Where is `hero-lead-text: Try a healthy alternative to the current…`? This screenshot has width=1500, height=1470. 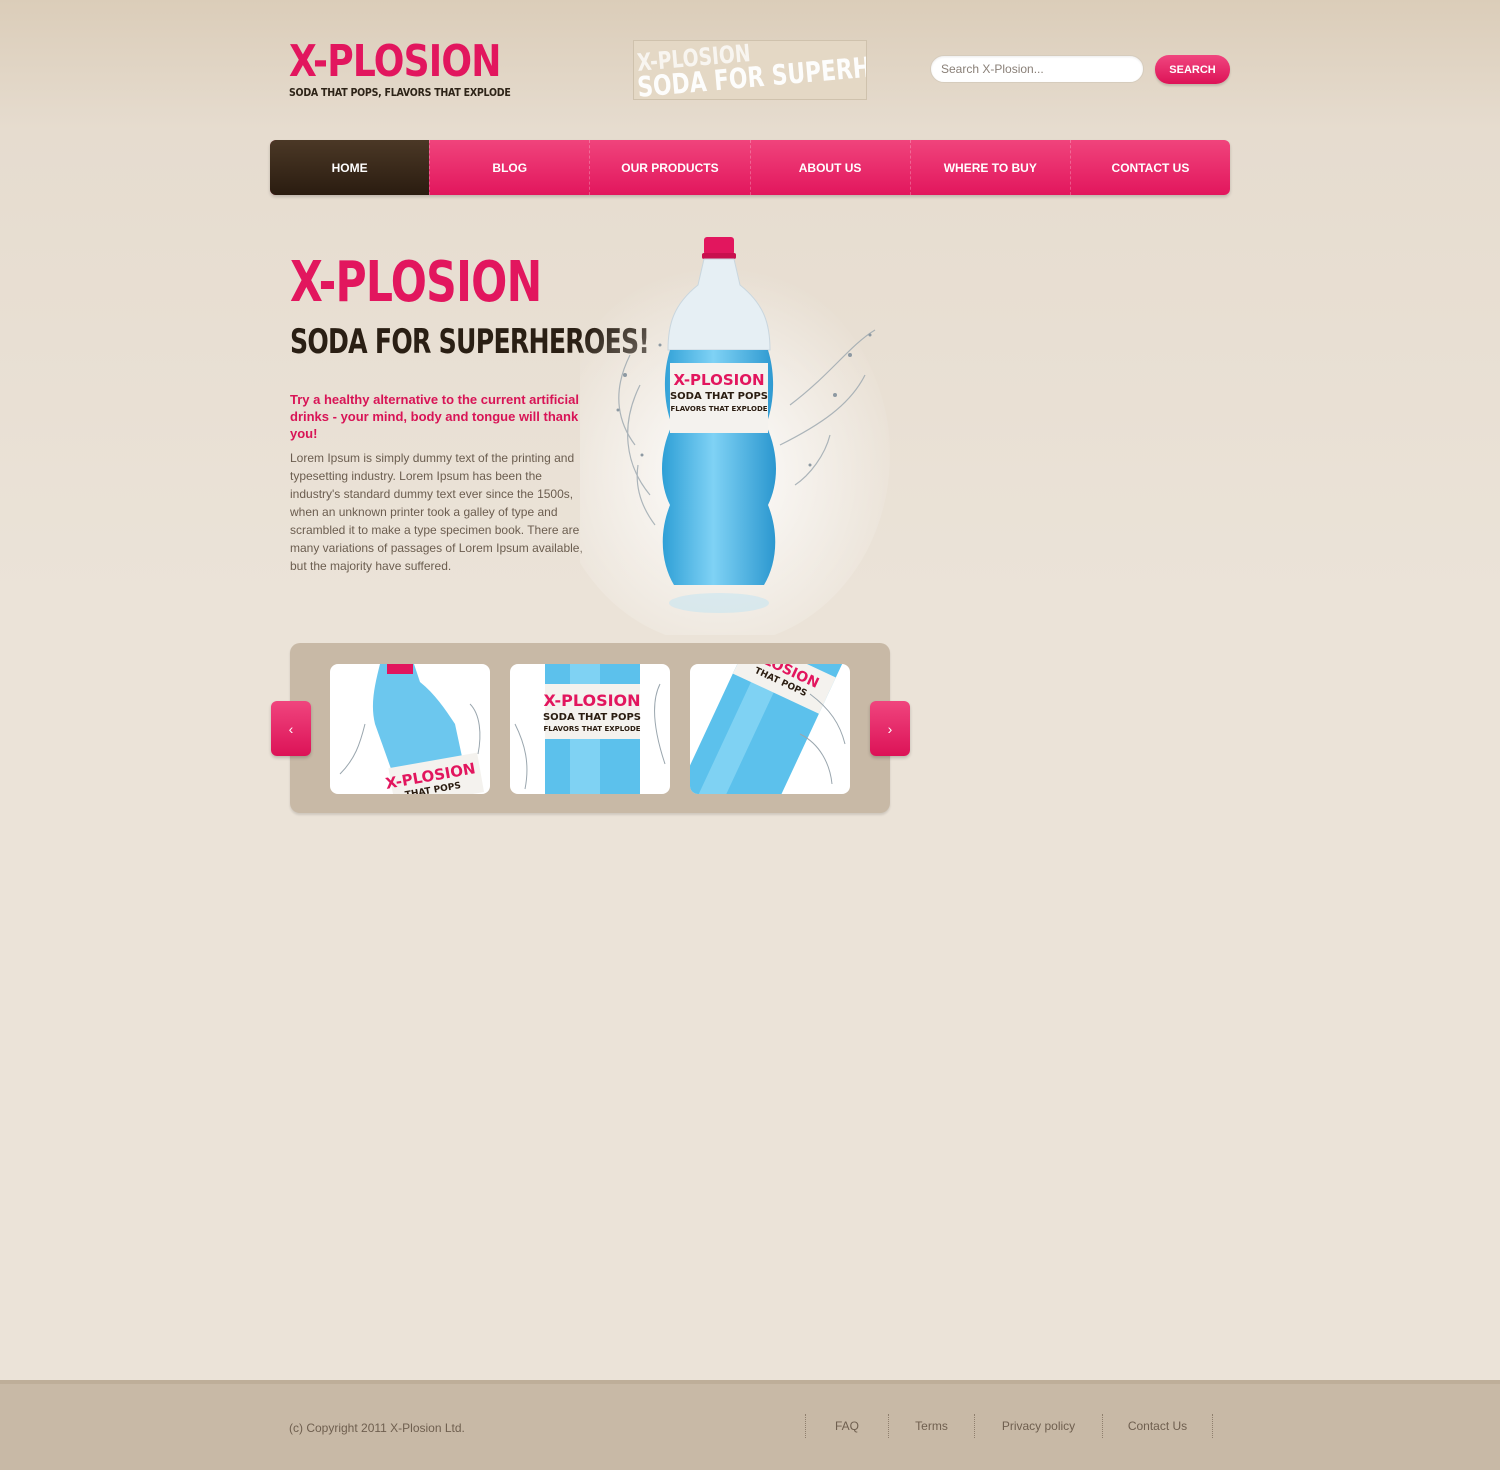
hero-lead-text: Try a healthy alternative to the current… is located at coordinates (434, 416).